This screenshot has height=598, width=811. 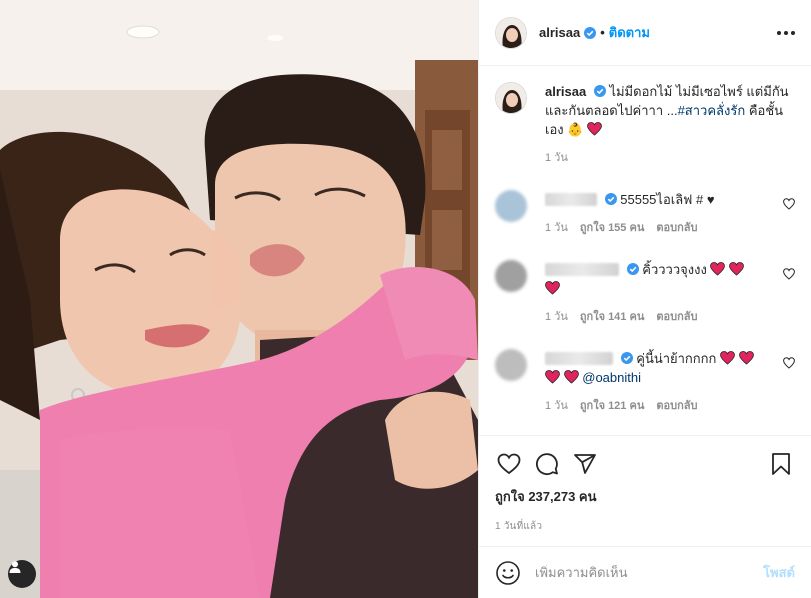 What do you see at coordinates (645, 526) in the screenshot?
I see `posted-time: 1 วันที่แล้ว` at bounding box center [645, 526].